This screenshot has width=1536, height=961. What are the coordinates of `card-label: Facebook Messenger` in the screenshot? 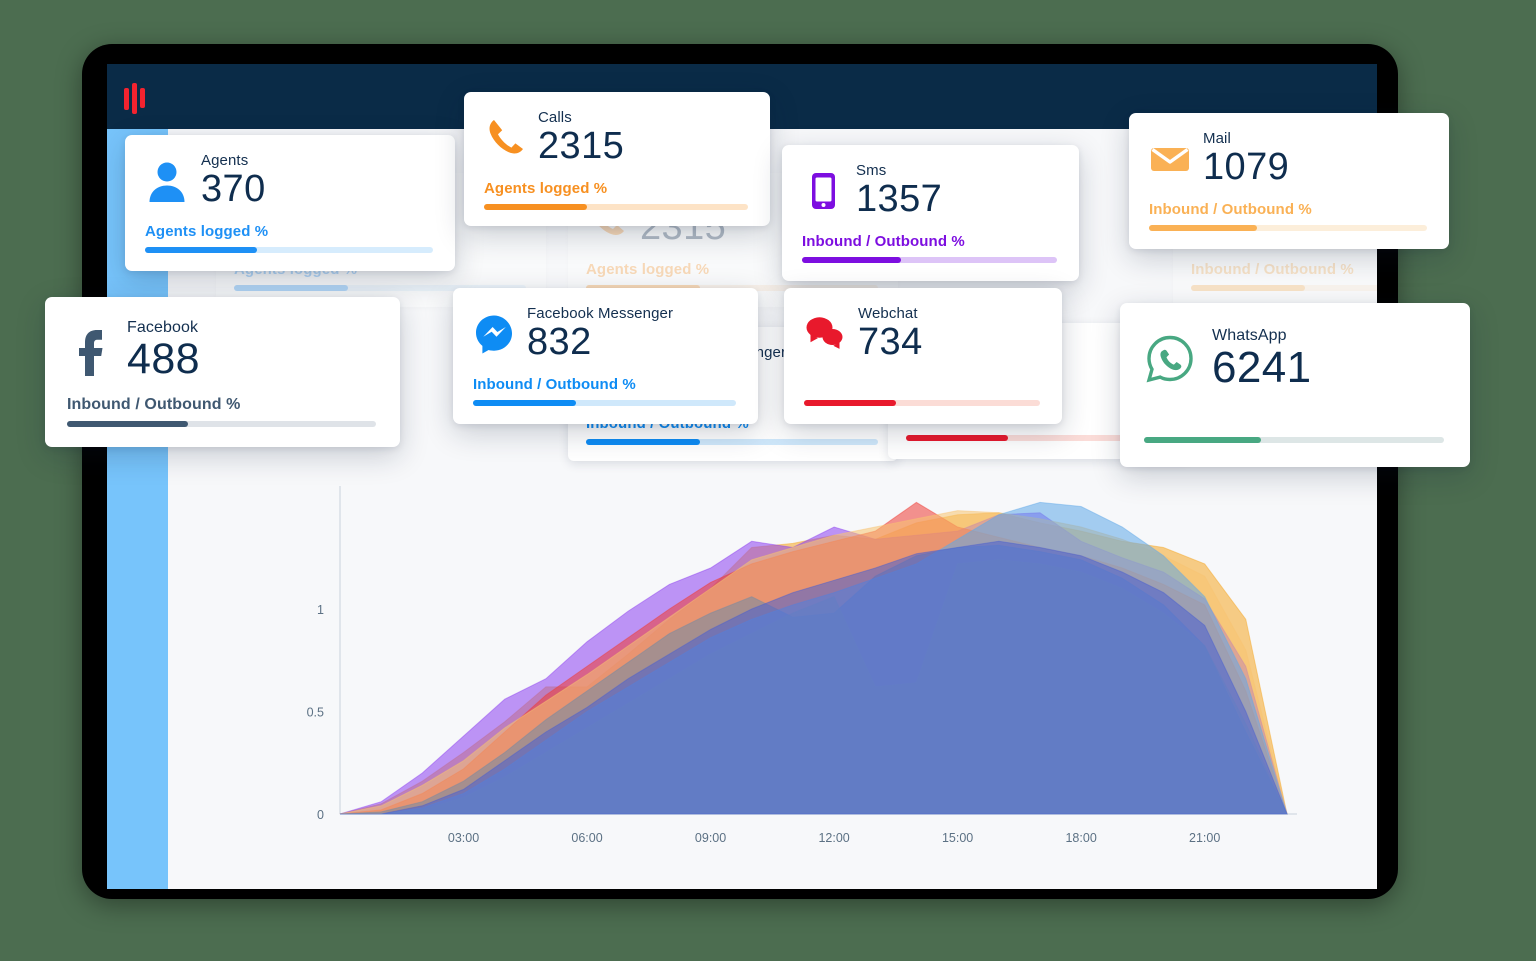 It's located at (600, 313).